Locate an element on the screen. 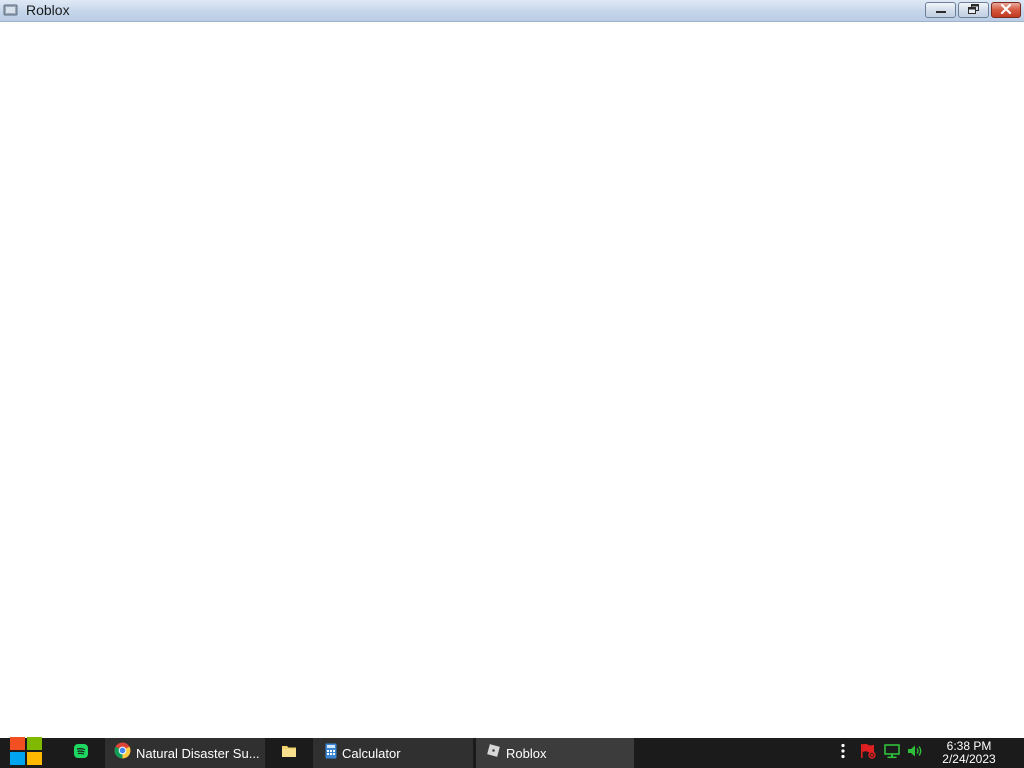 The width and height of the screenshot is (1024, 768). tray-overflow-button is located at coordinates (843, 753).